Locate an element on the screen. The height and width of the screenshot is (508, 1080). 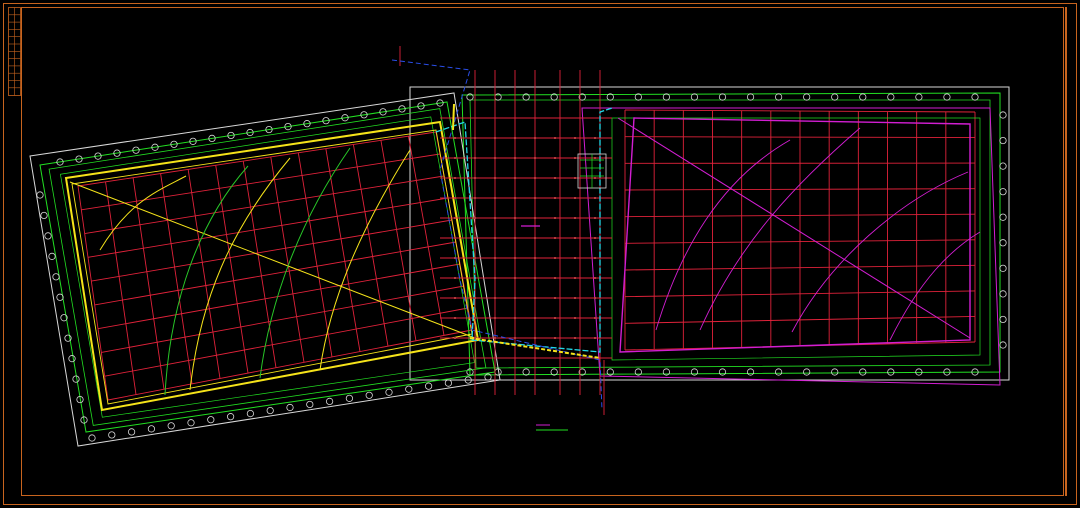
magenta-diagonal is located at coordinates (794, 228).